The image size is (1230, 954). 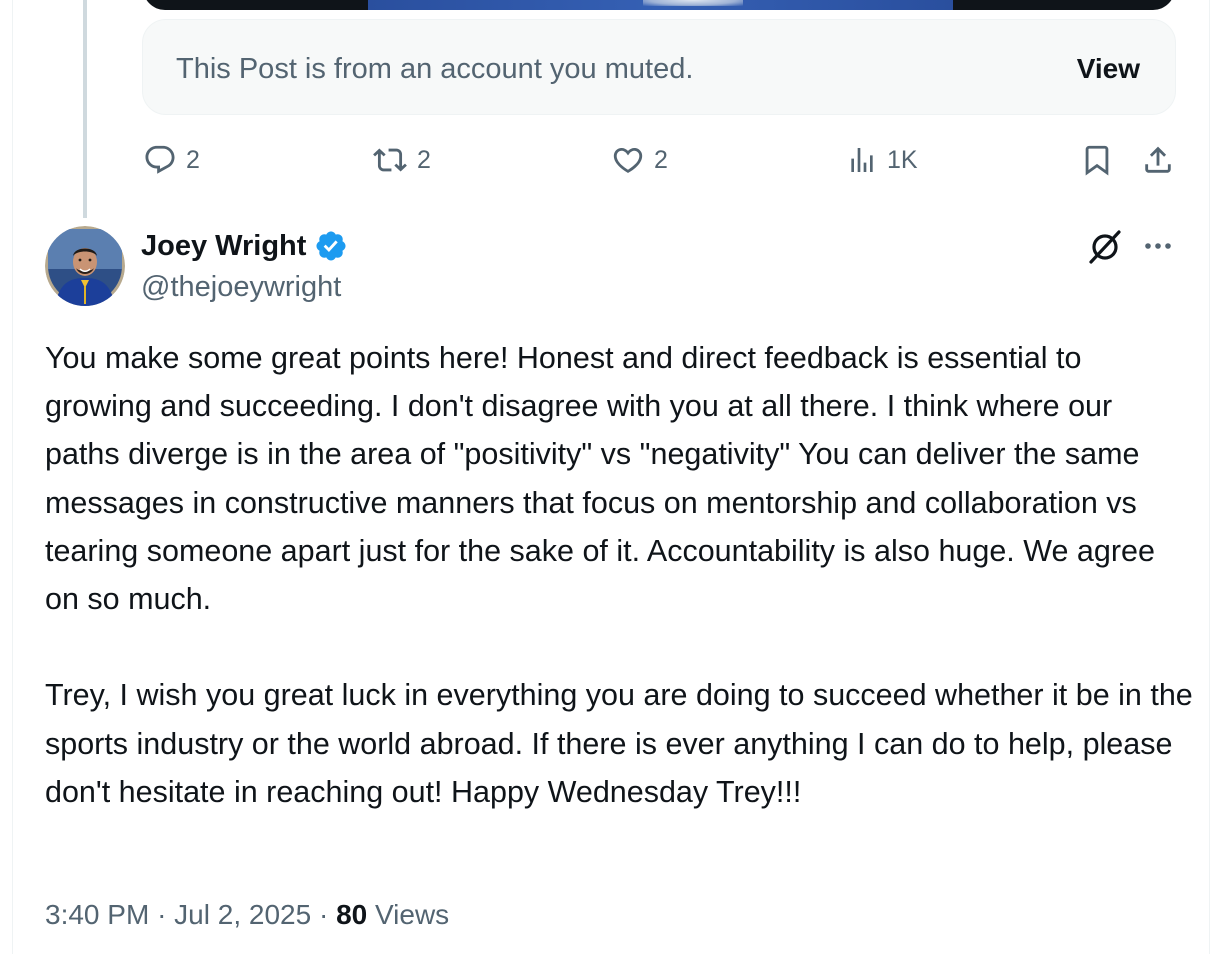 I want to click on avatar, so click(x=85, y=266).